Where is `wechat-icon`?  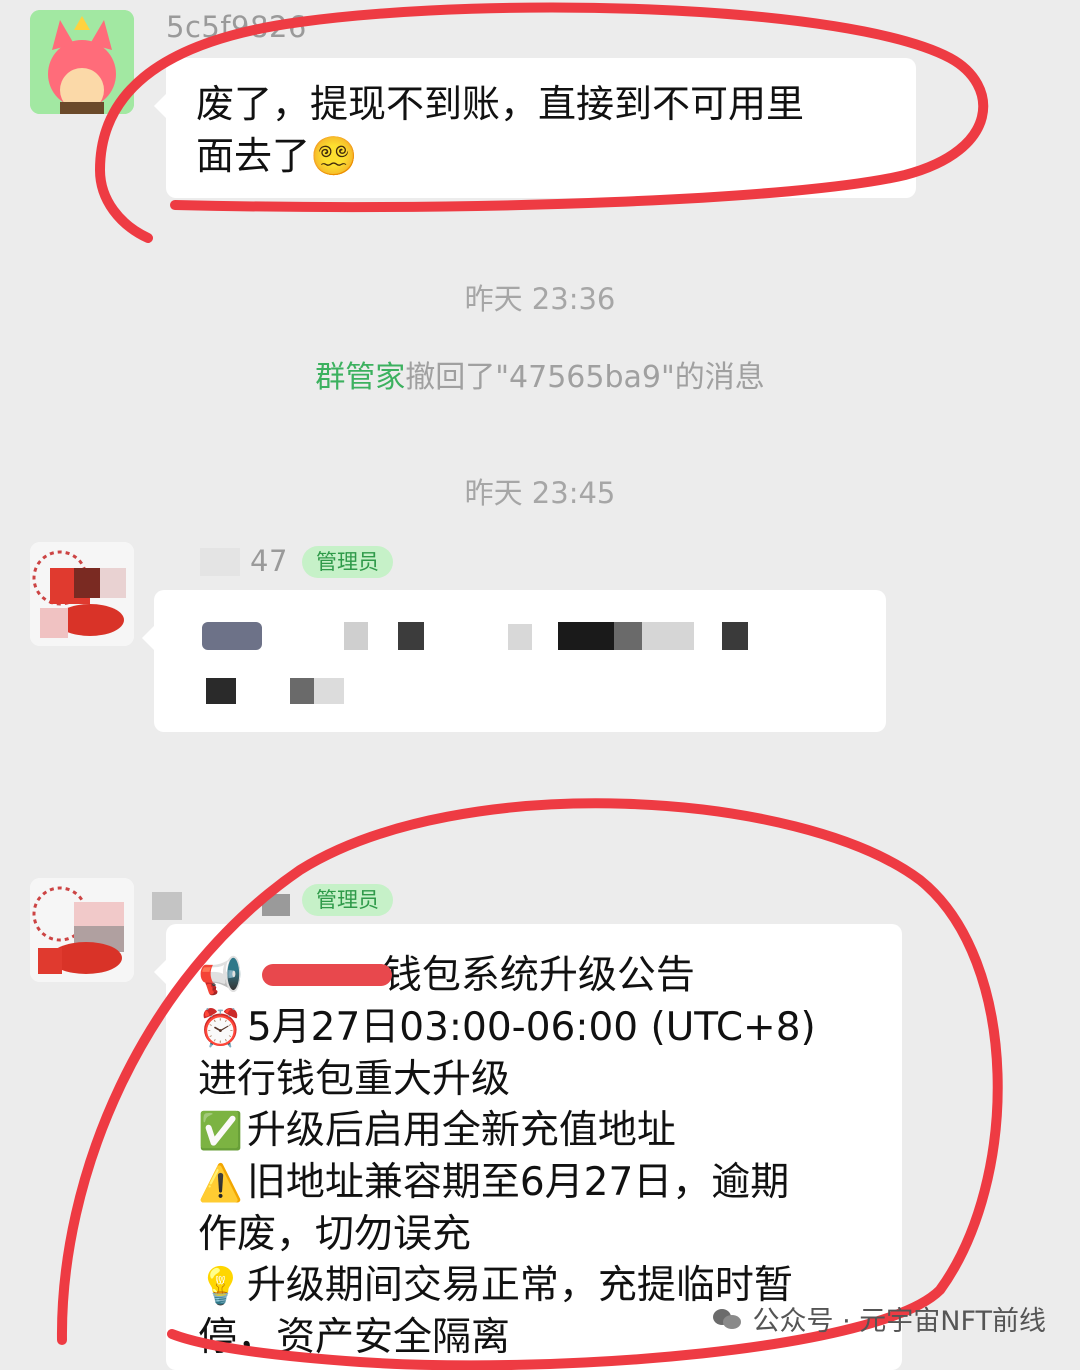 wechat-icon is located at coordinates (727, 1319).